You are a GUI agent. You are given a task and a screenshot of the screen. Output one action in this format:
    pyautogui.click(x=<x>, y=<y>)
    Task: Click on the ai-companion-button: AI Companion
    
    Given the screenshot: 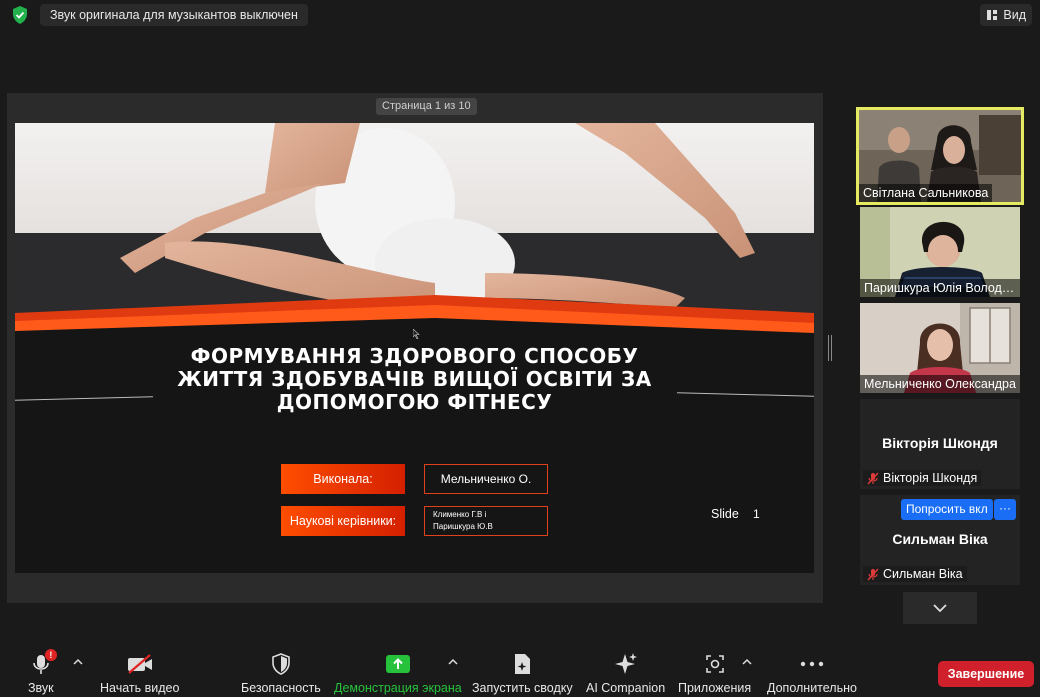 What is the action you would take?
    pyautogui.click(x=625, y=673)
    